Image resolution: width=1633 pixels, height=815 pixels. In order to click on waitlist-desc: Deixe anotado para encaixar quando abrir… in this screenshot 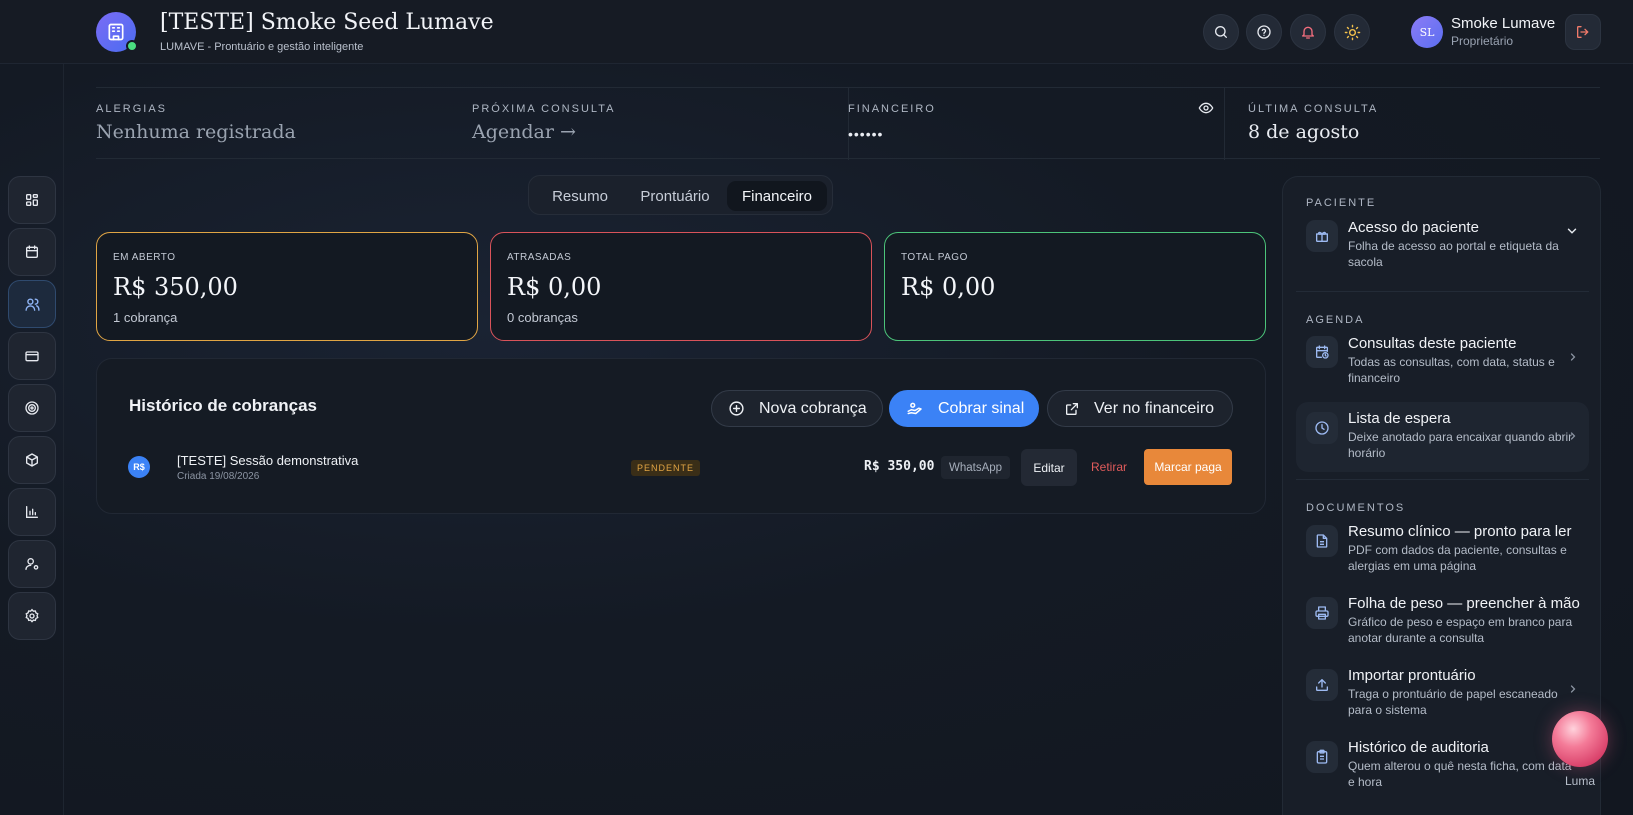, I will do `click(1460, 445)`.